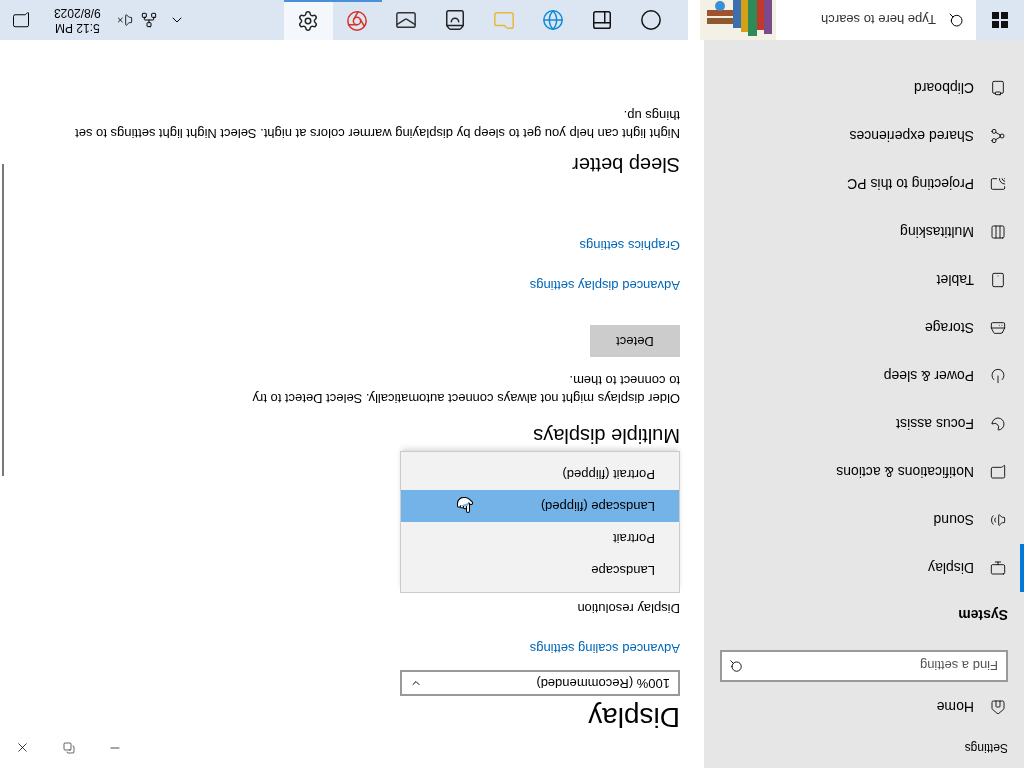 This screenshot has width=1024, height=768. I want to click on tablet-icon, so click(998, 280).